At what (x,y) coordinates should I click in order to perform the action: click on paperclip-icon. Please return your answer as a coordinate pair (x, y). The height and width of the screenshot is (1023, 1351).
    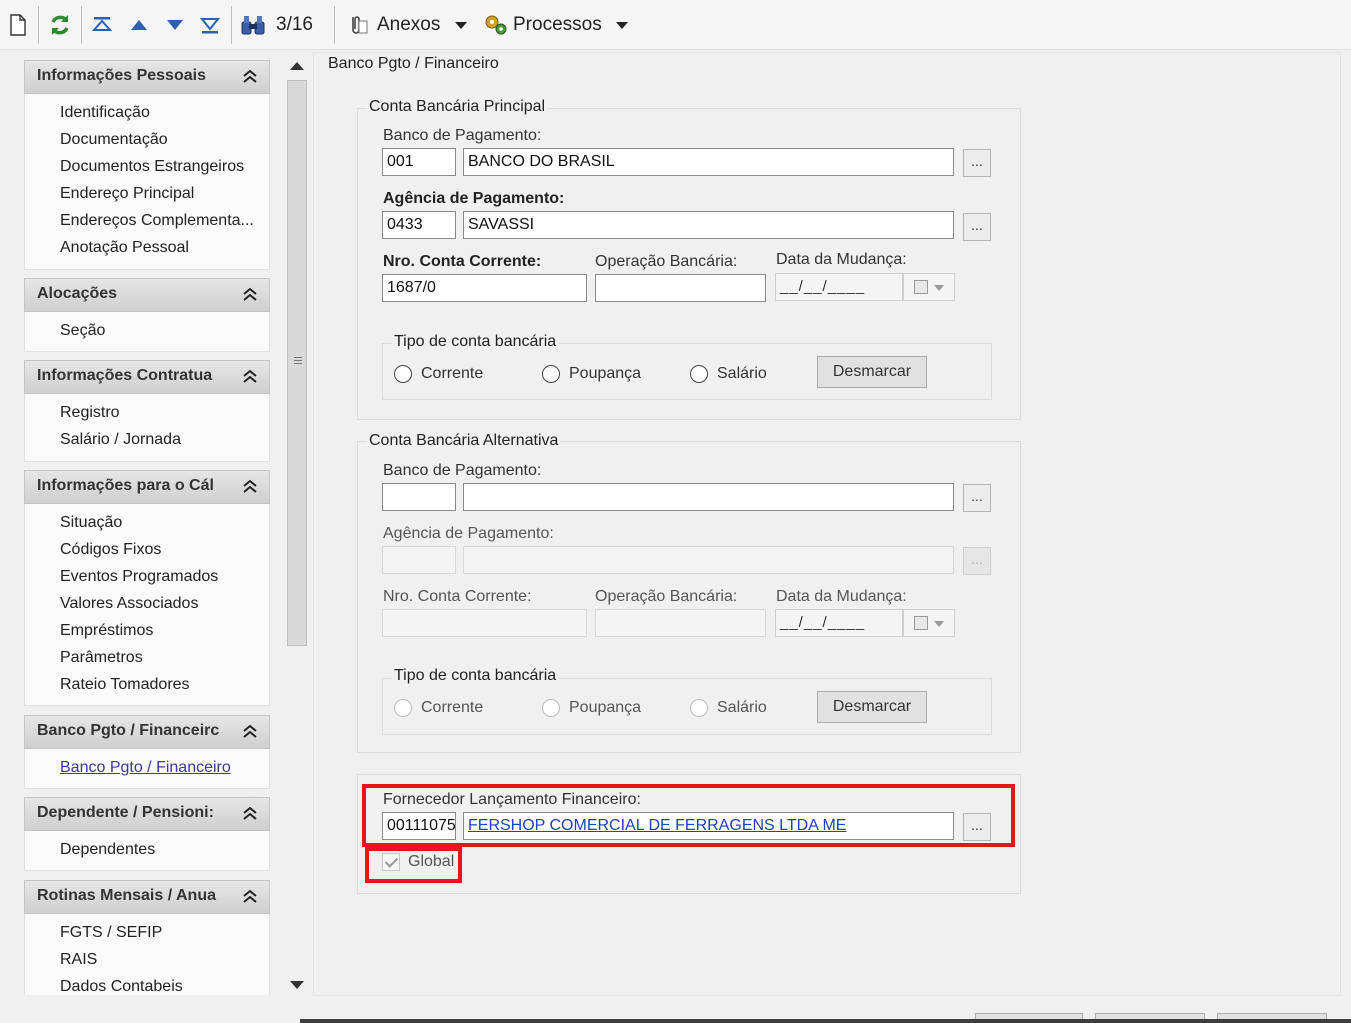
    Looking at the image, I should click on (358, 25).